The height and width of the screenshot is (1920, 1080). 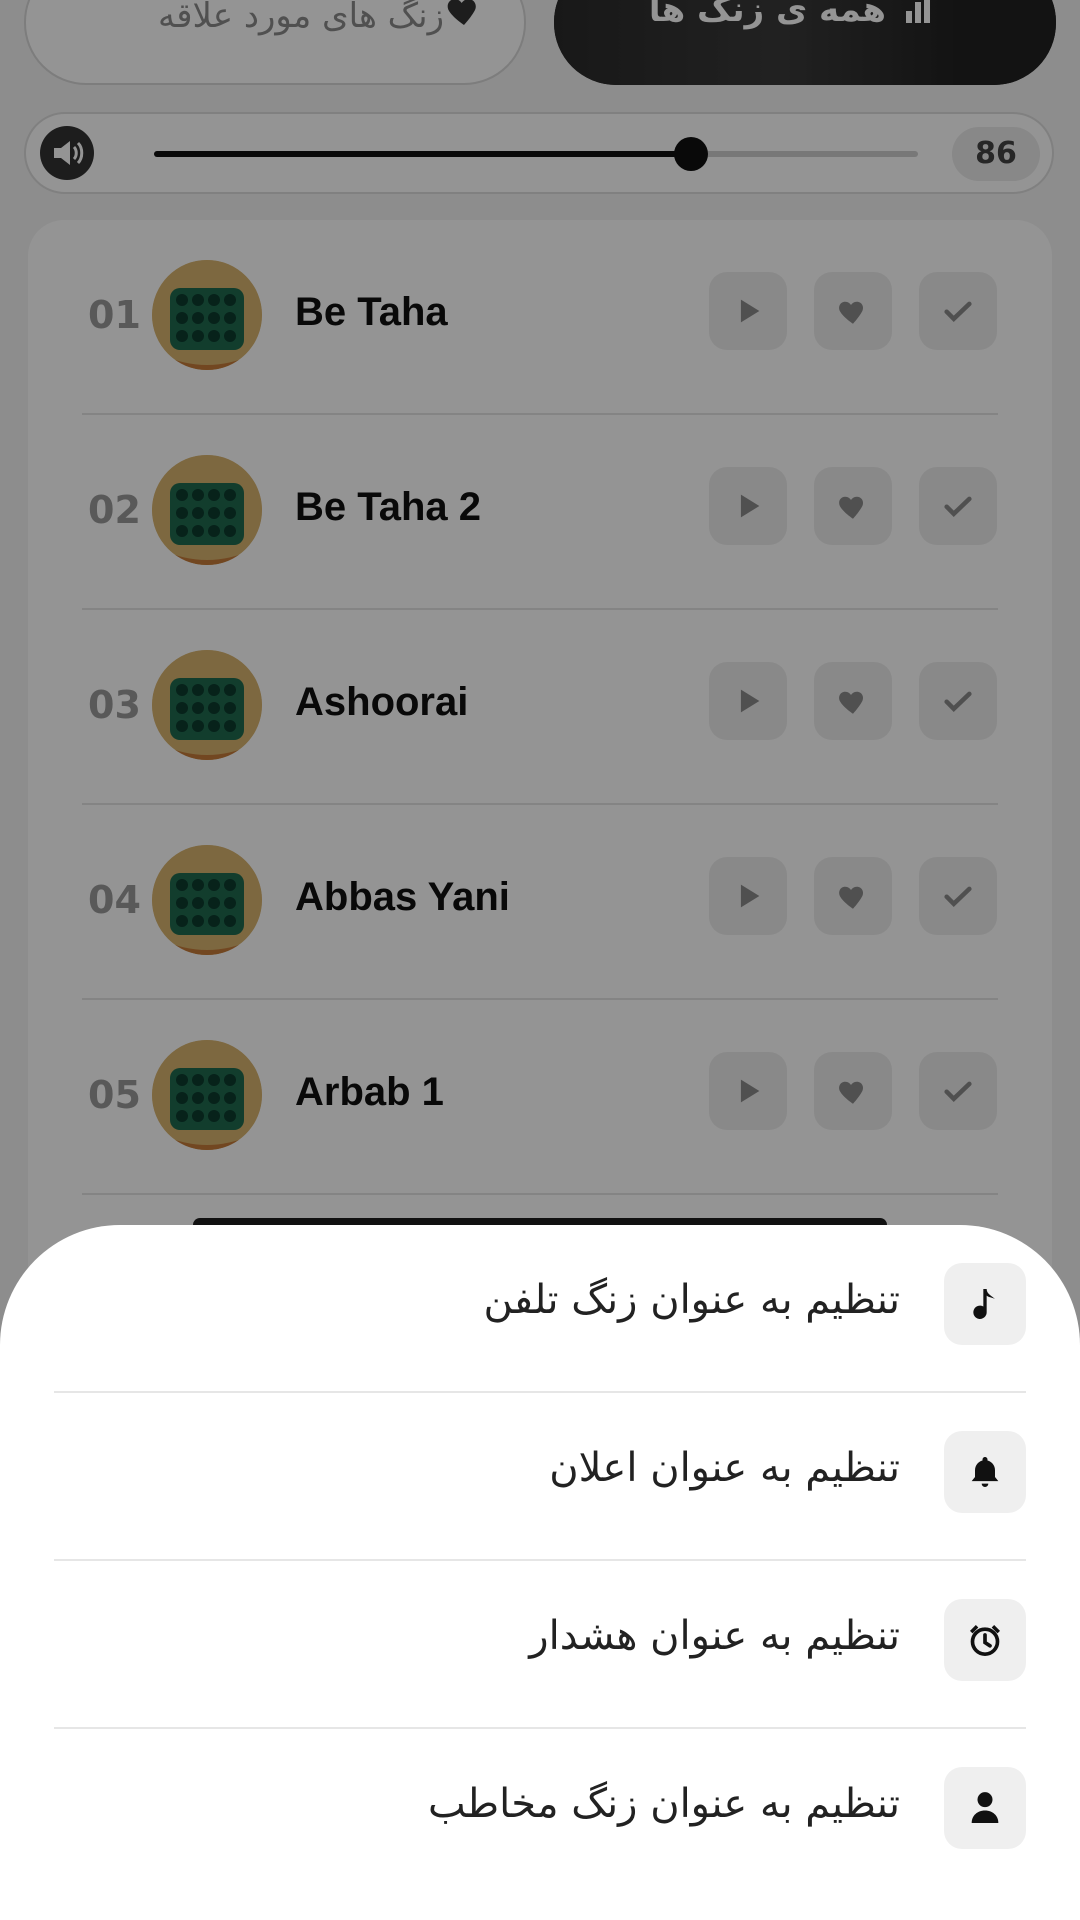 I want to click on sheet-option-label: تنظیم به عنوان زنگ تلفن, so click(x=691, y=1300).